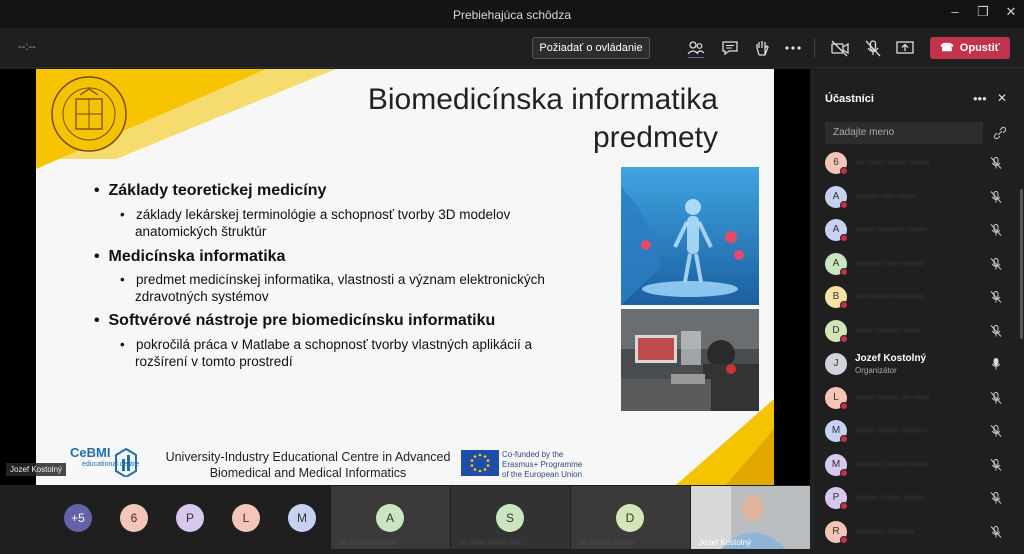  What do you see at coordinates (111, 464) in the screenshot?
I see `cebmi-logo-subtext: educational centre` at bounding box center [111, 464].